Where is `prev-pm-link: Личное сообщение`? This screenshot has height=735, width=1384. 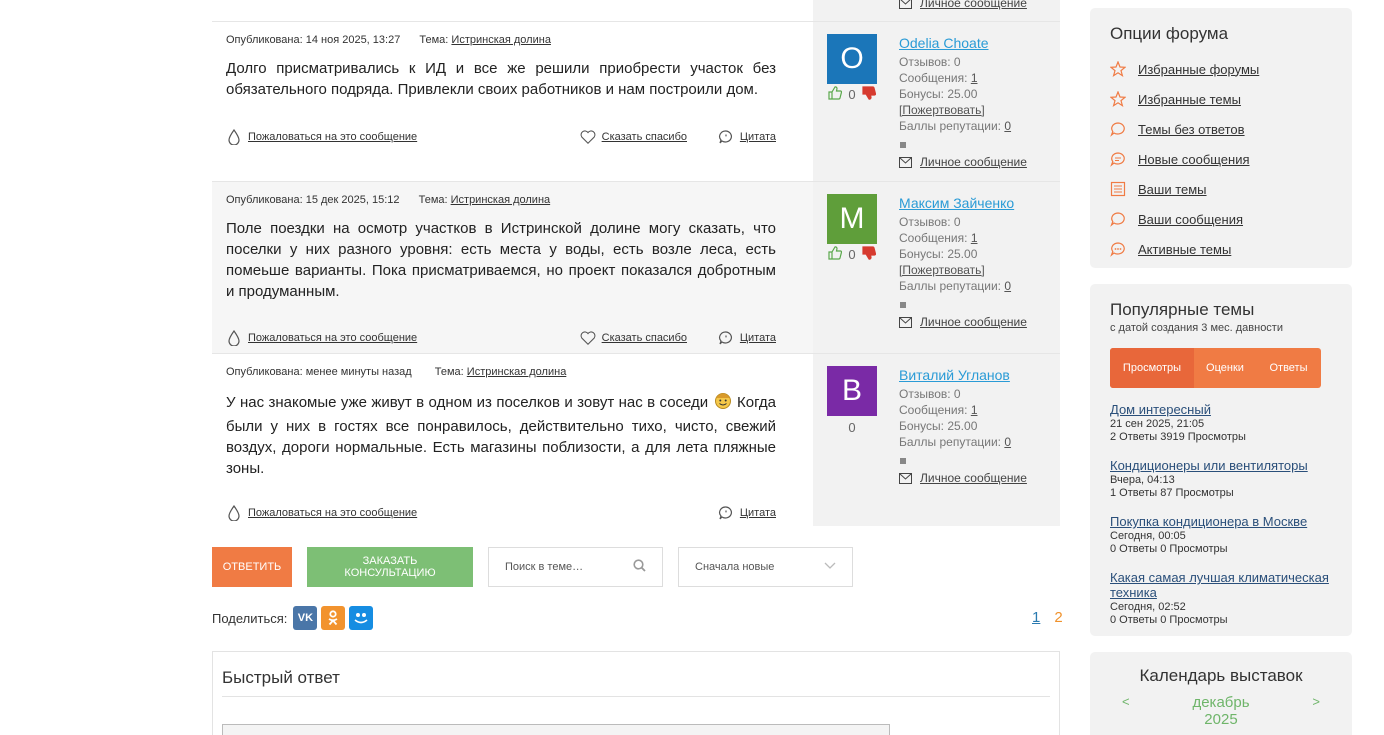 prev-pm-link: Личное сообщение is located at coordinates (979, 5).